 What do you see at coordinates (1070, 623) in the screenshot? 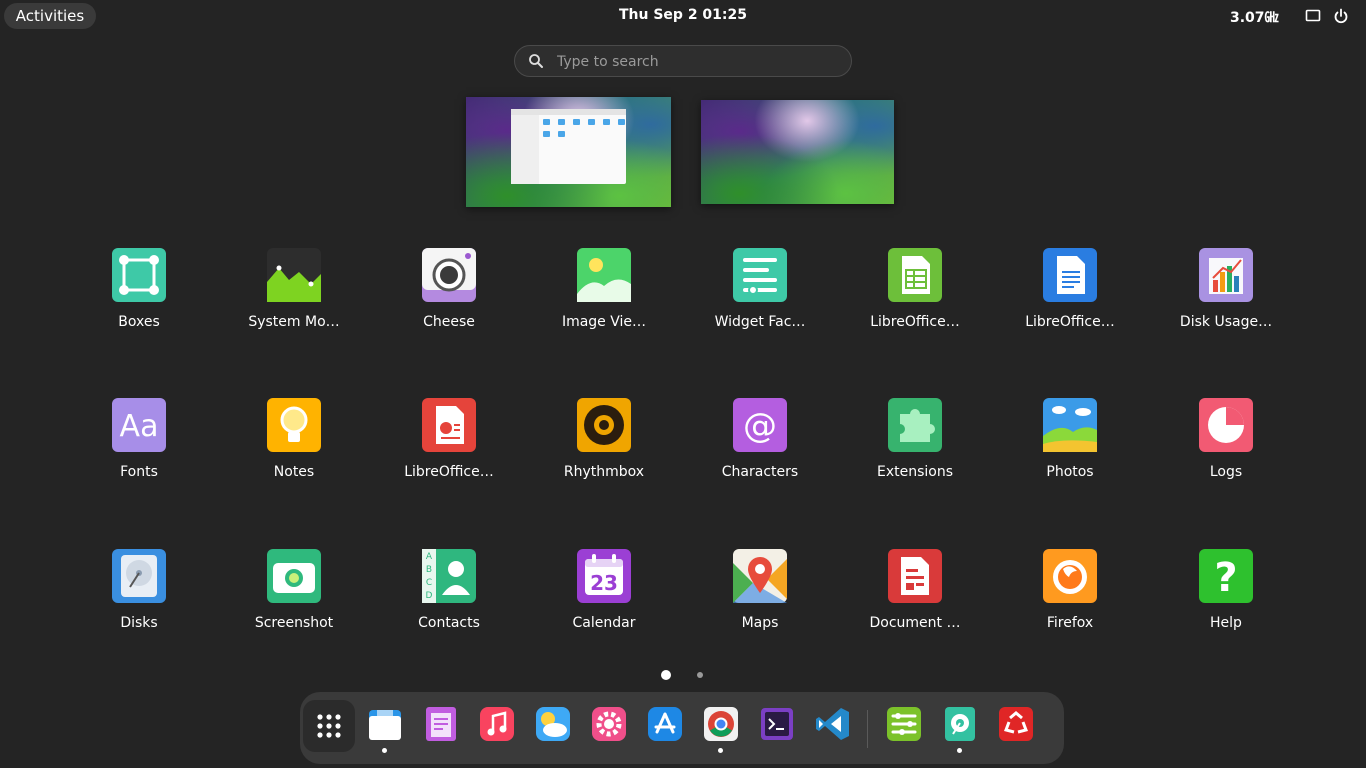
I see `app-label: Firefox` at bounding box center [1070, 623].